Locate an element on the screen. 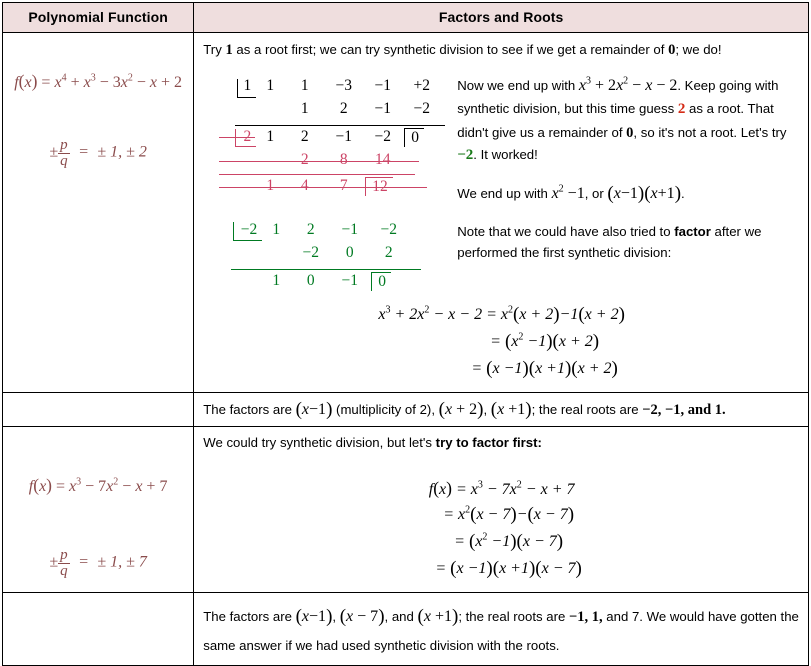 Image resolution: width=811 pixels, height=666 pixels. synth3-top-1: 2 is located at coordinates (310, 229).